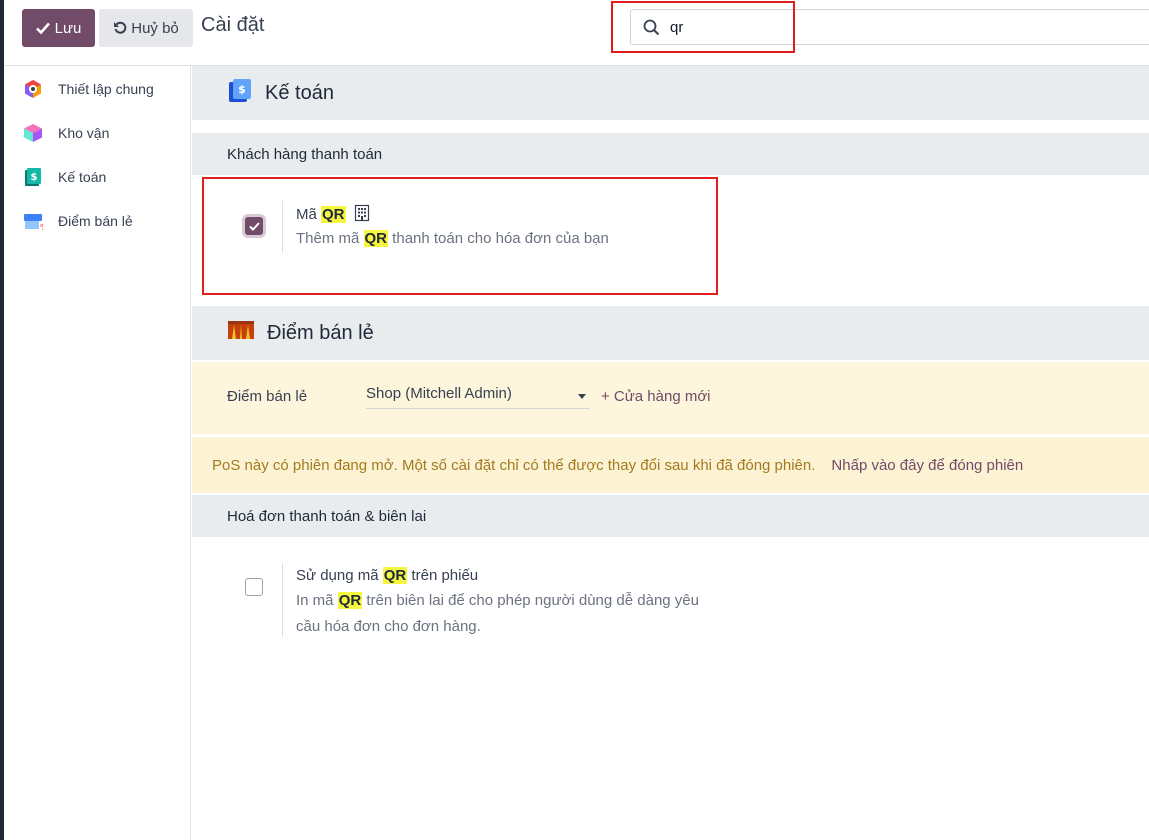  Describe the element at coordinates (241, 333) in the screenshot. I see `point-of-sale-icon` at that location.